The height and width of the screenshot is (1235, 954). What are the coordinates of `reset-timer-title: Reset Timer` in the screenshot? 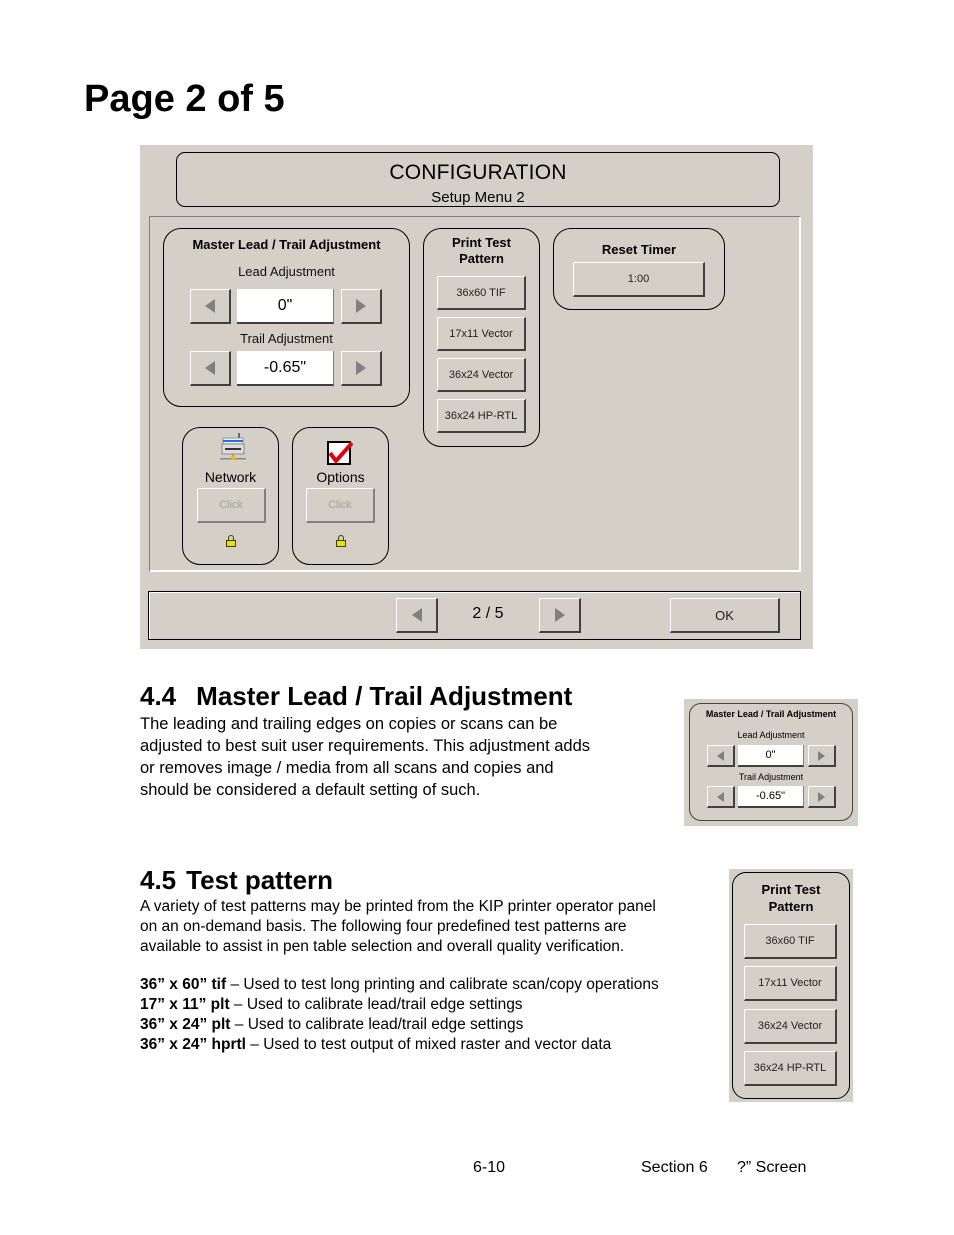 It's located at (639, 249).